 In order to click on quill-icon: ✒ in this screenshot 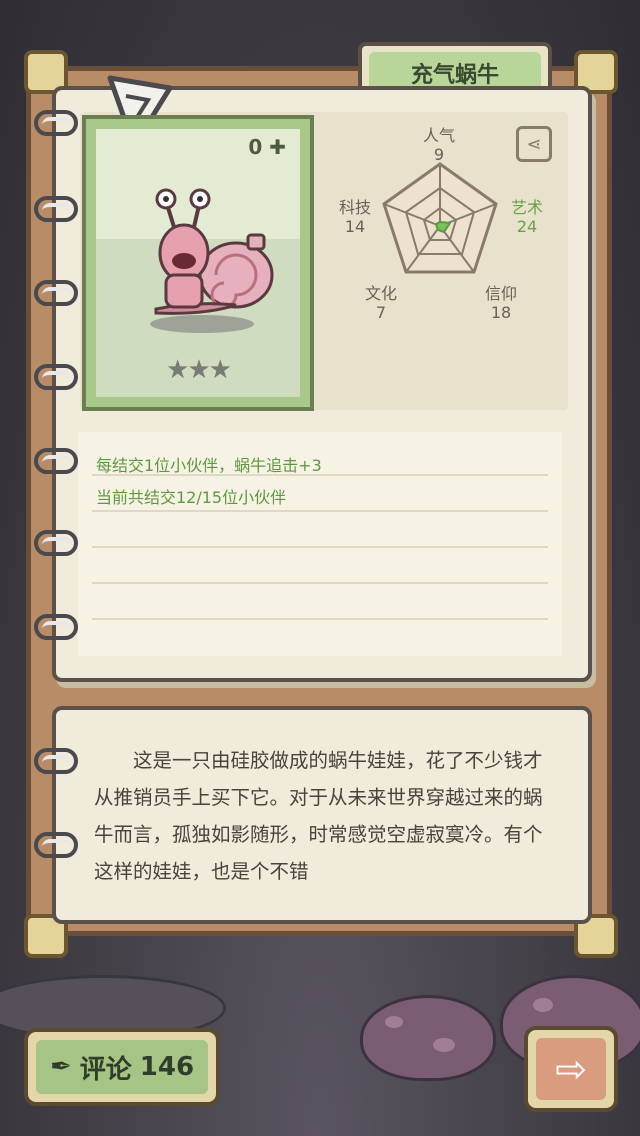, I will do `click(60, 1067)`.